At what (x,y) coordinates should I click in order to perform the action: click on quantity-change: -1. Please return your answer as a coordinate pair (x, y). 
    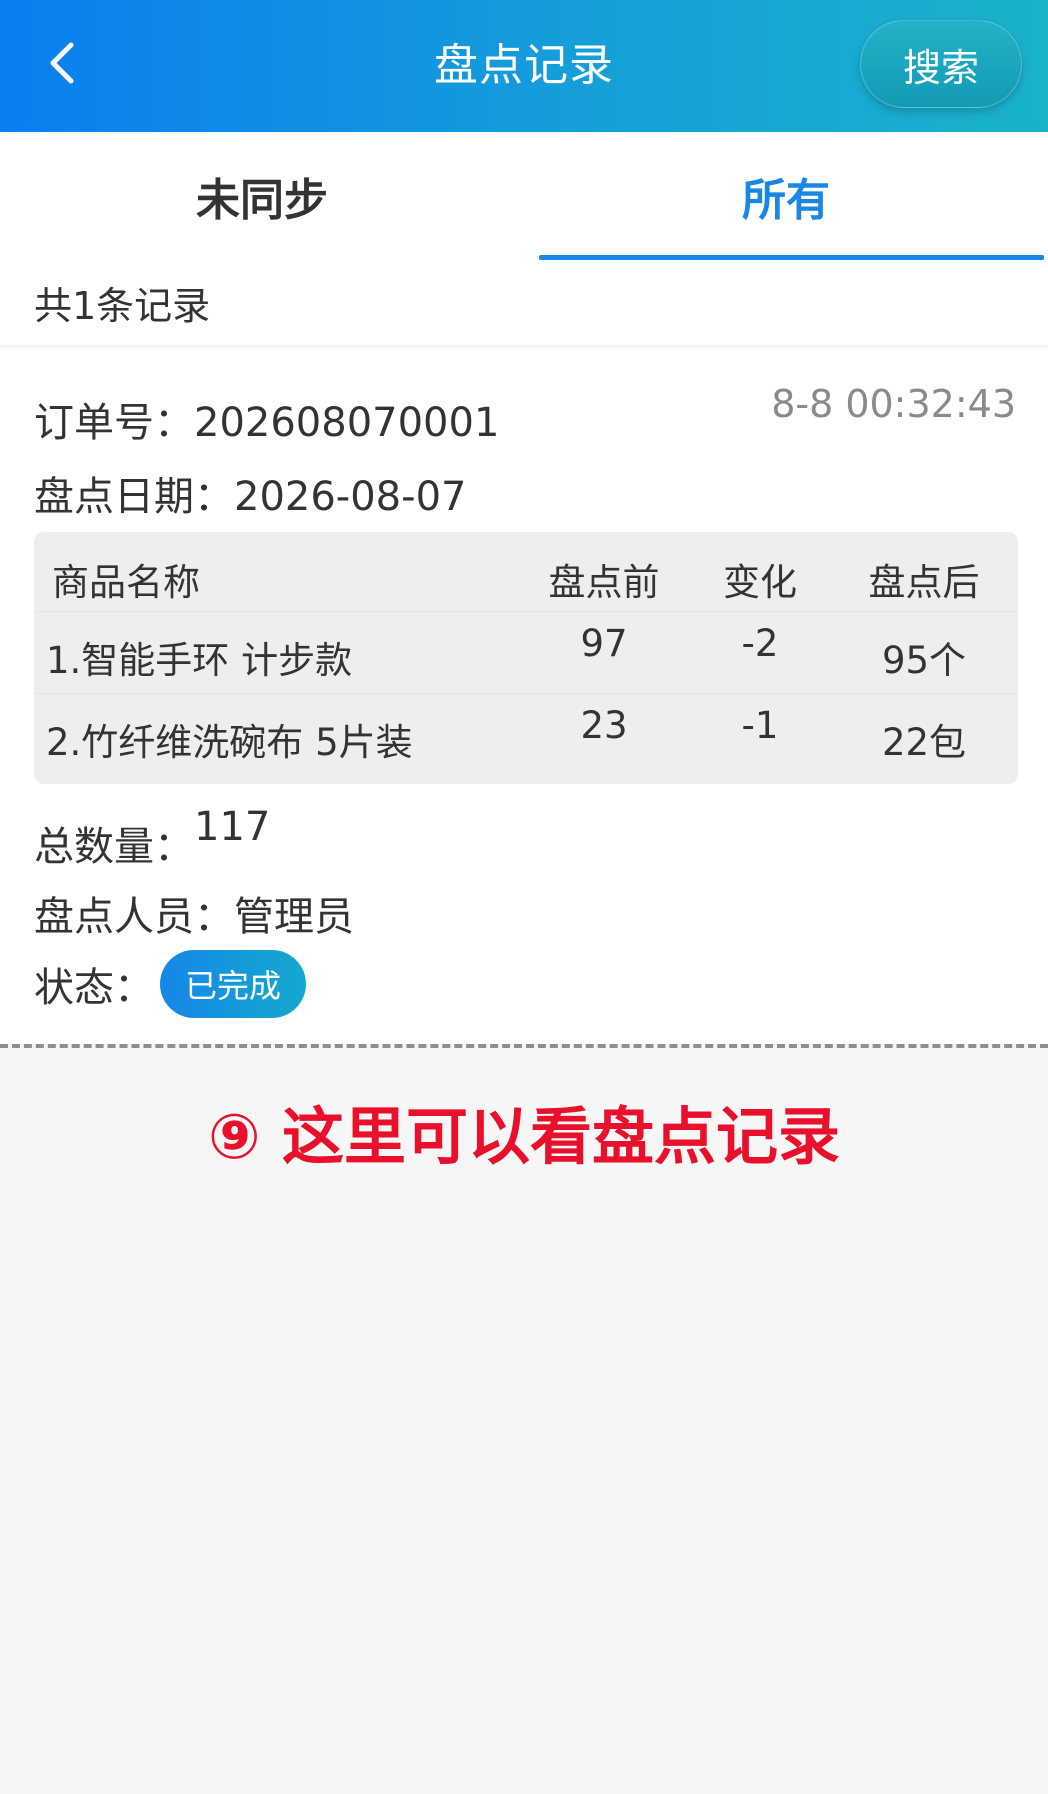
    Looking at the image, I should click on (760, 725).